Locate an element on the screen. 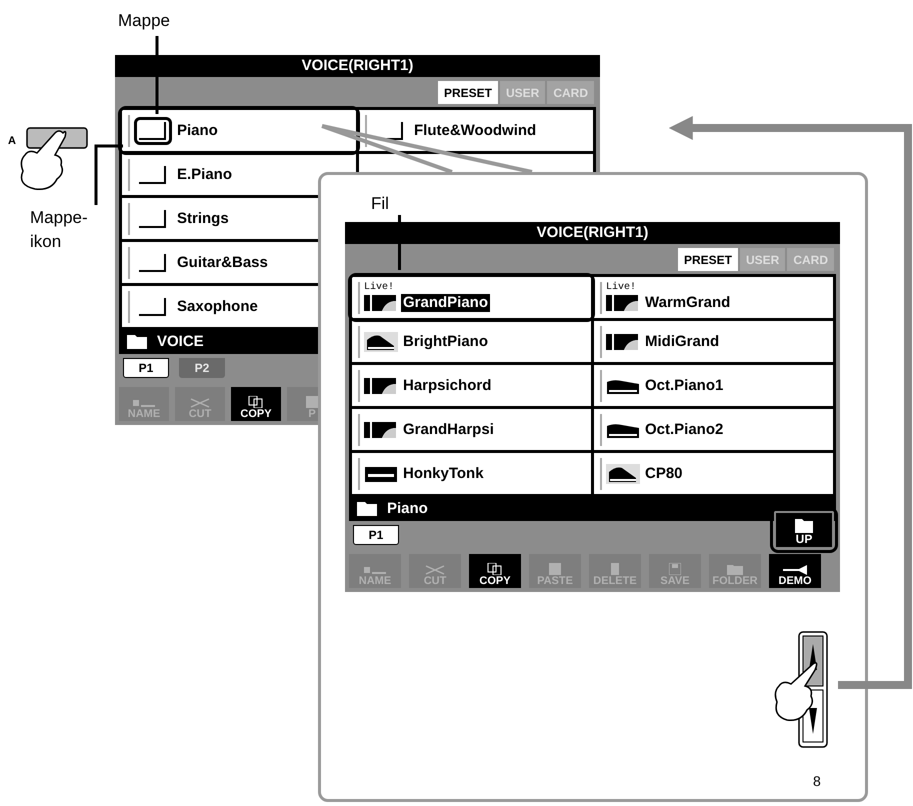 Image resolution: width=913 pixels, height=806 pixels. voice-item: GrandHarpsi is located at coordinates (471, 429).